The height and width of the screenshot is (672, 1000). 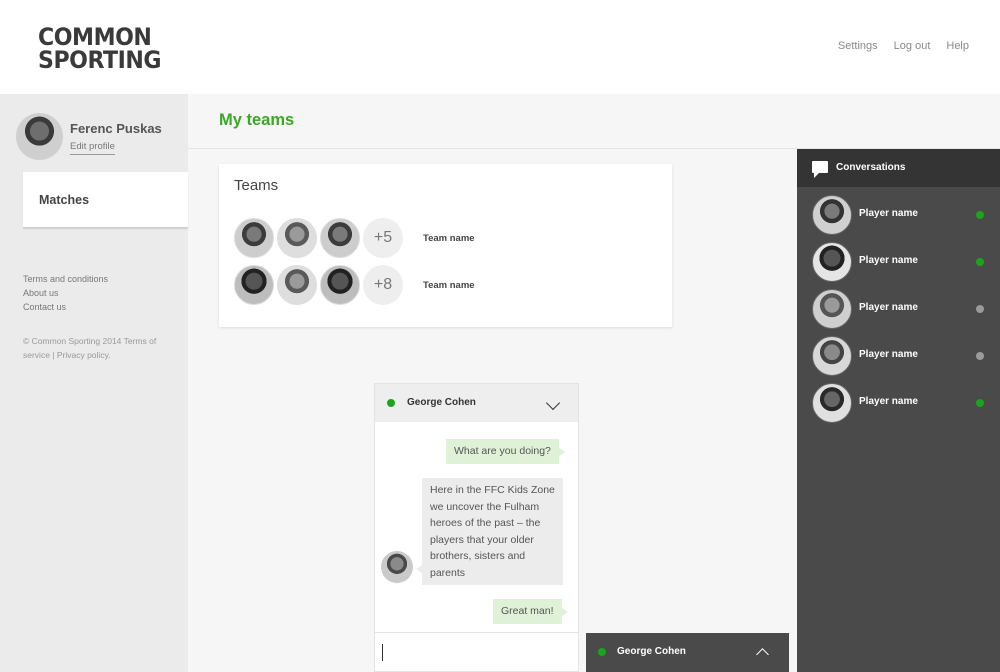 I want to click on message-input, so click(x=476, y=651).